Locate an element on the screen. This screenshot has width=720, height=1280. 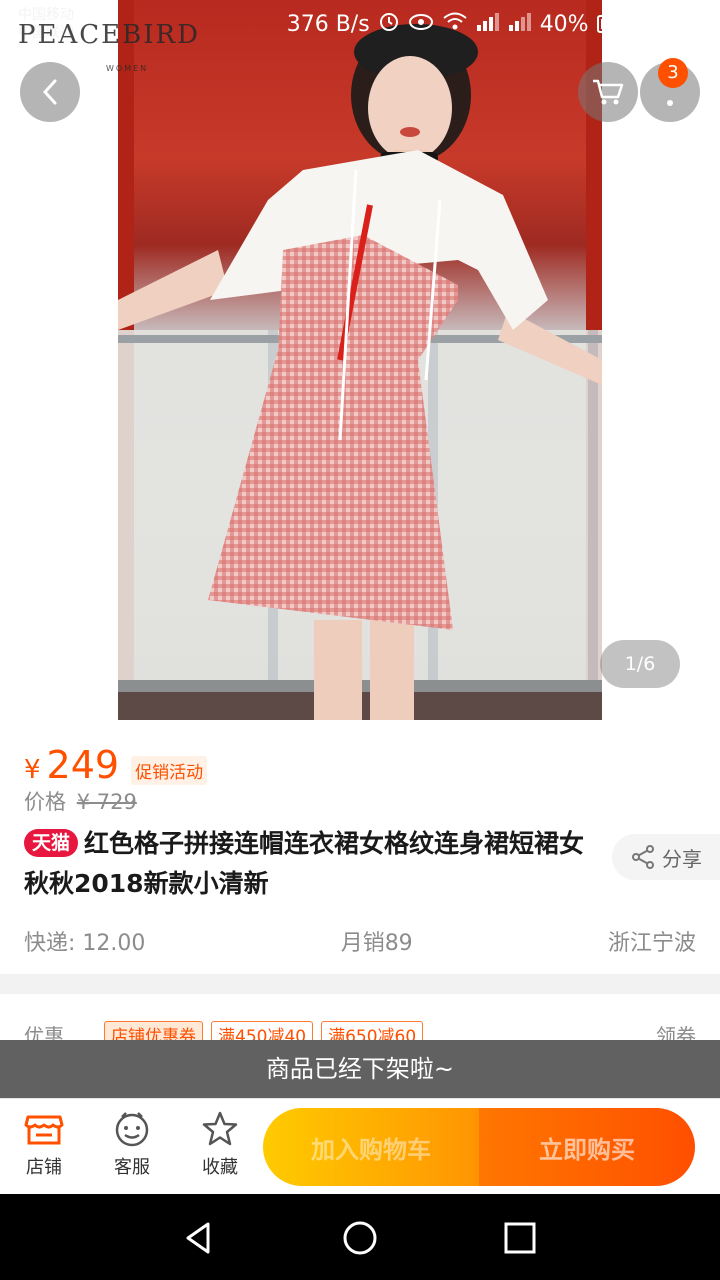
monthly-sales: 月销89 is located at coordinates (376, 943).